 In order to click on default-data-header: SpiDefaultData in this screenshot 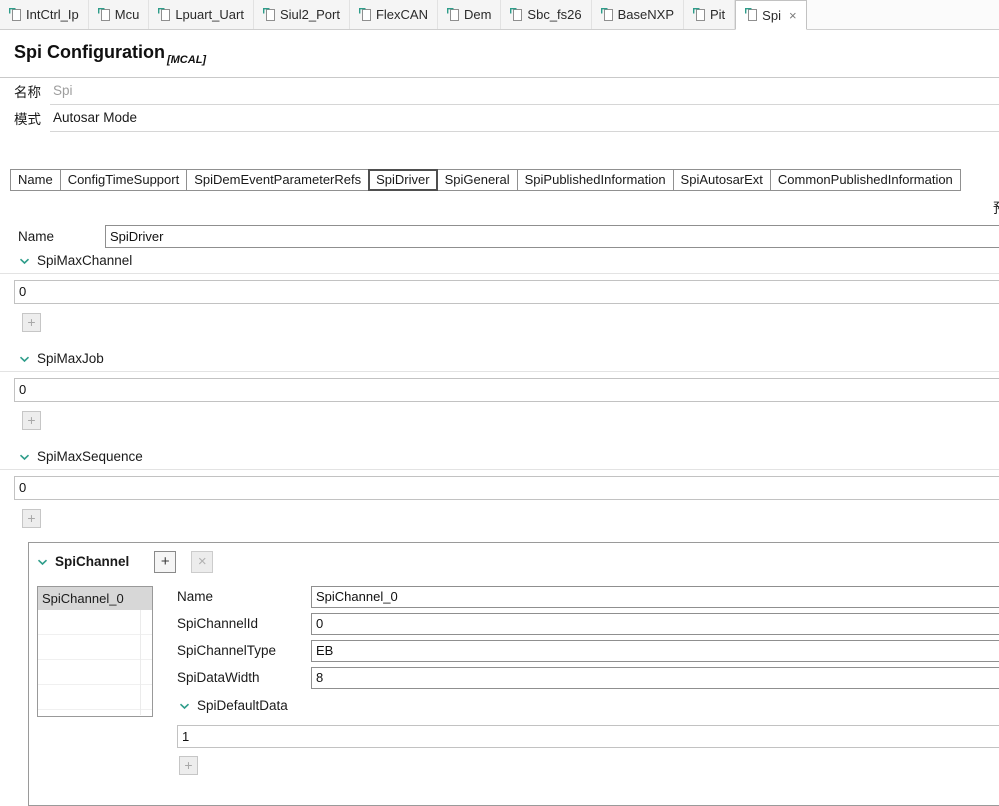, I will do `click(589, 705)`.